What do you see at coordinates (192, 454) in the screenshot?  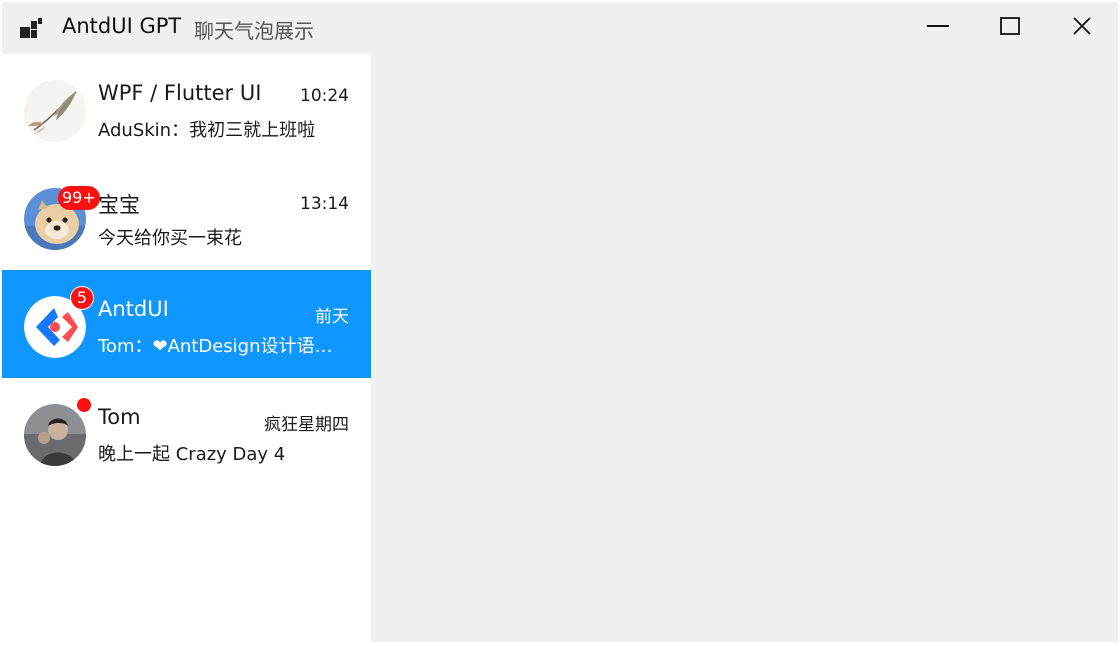 I see `conversation-last-message: 晚上一起 Crazy Day 4` at bounding box center [192, 454].